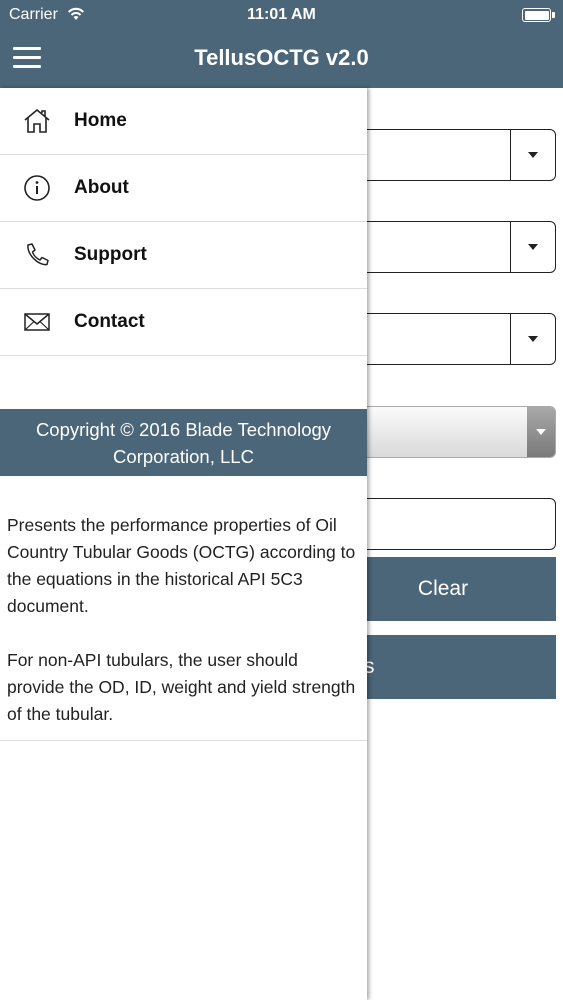 This screenshot has width=563, height=1000. Describe the element at coordinates (101, 187) in the screenshot. I see `menu-item-label: About` at that location.